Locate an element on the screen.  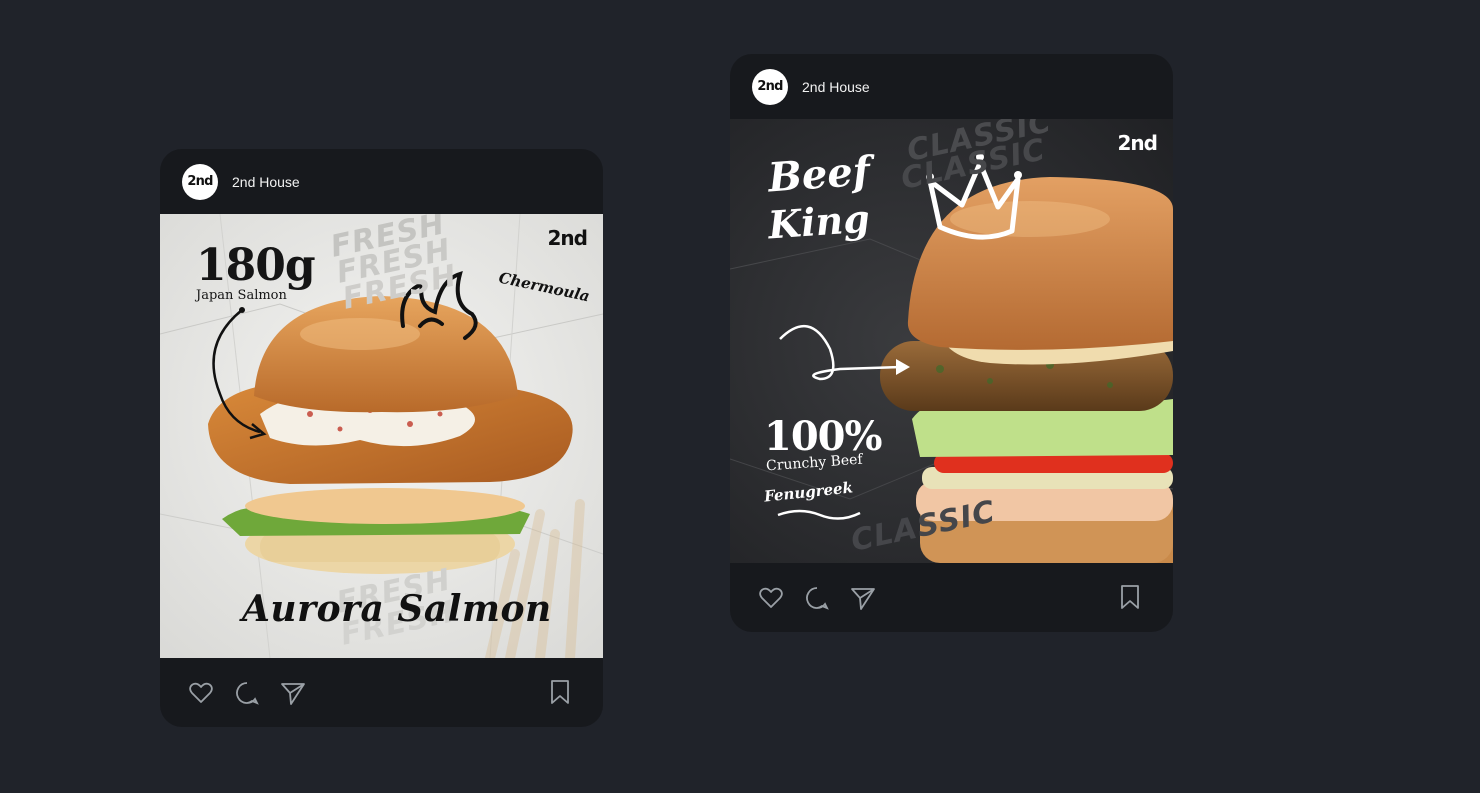
product-title-line1: Beef is located at coordinates (819, 174).